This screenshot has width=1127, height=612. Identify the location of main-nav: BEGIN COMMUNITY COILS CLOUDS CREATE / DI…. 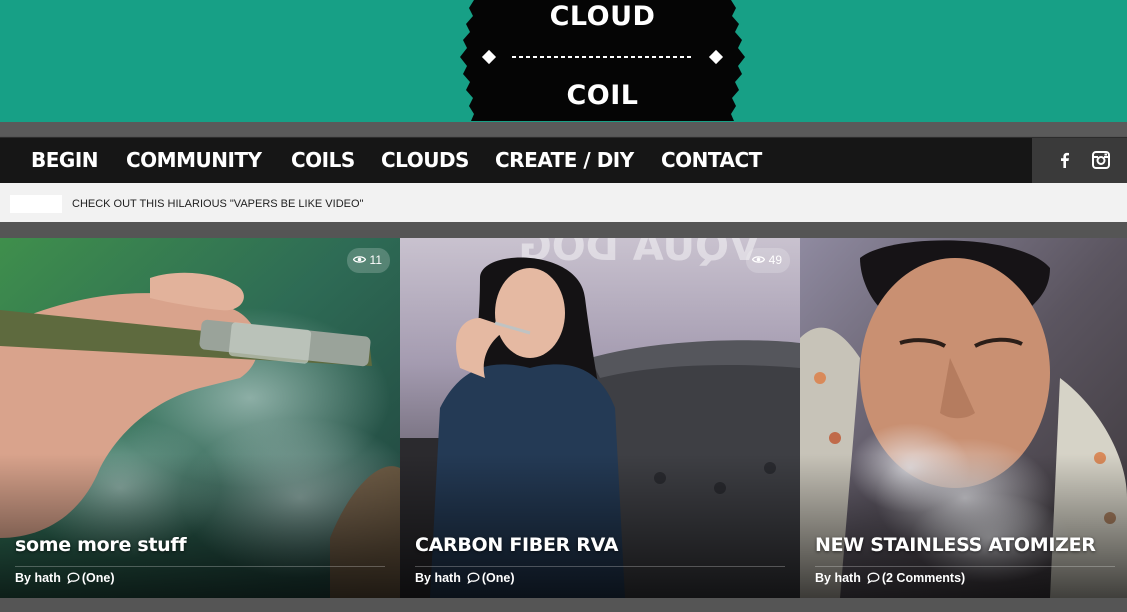
(563, 160).